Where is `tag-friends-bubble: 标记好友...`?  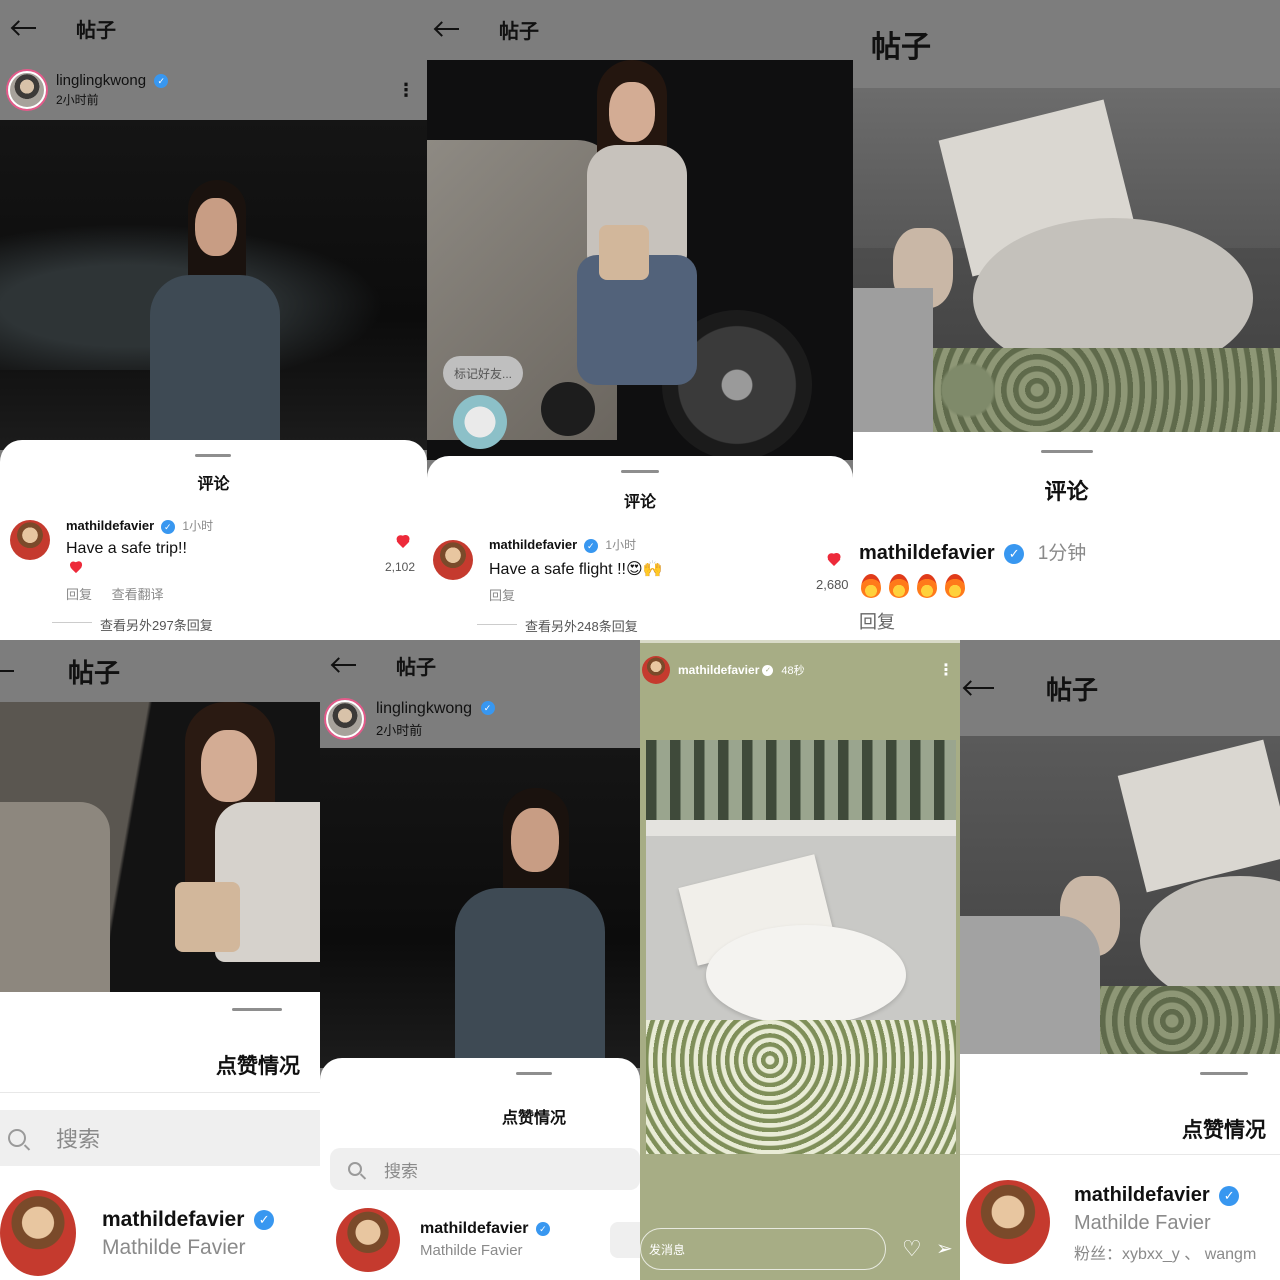
tag-friends-bubble: 标记好友... is located at coordinates (483, 373).